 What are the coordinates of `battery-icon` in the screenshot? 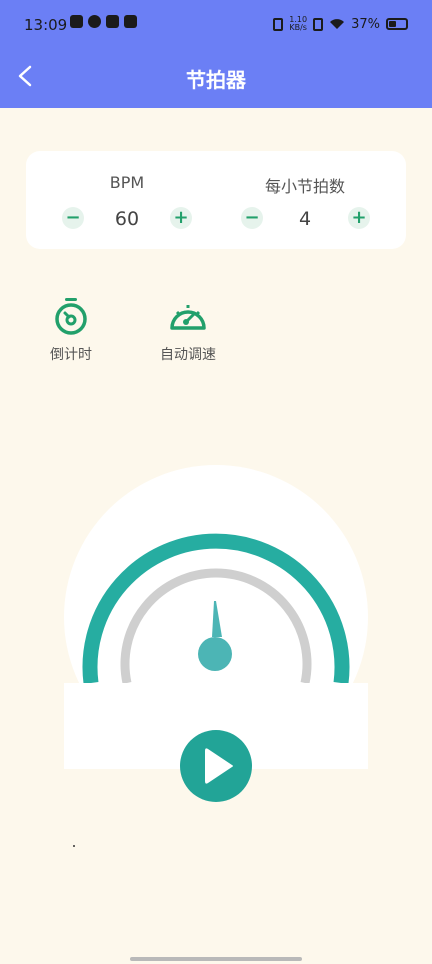 It's located at (397, 24).